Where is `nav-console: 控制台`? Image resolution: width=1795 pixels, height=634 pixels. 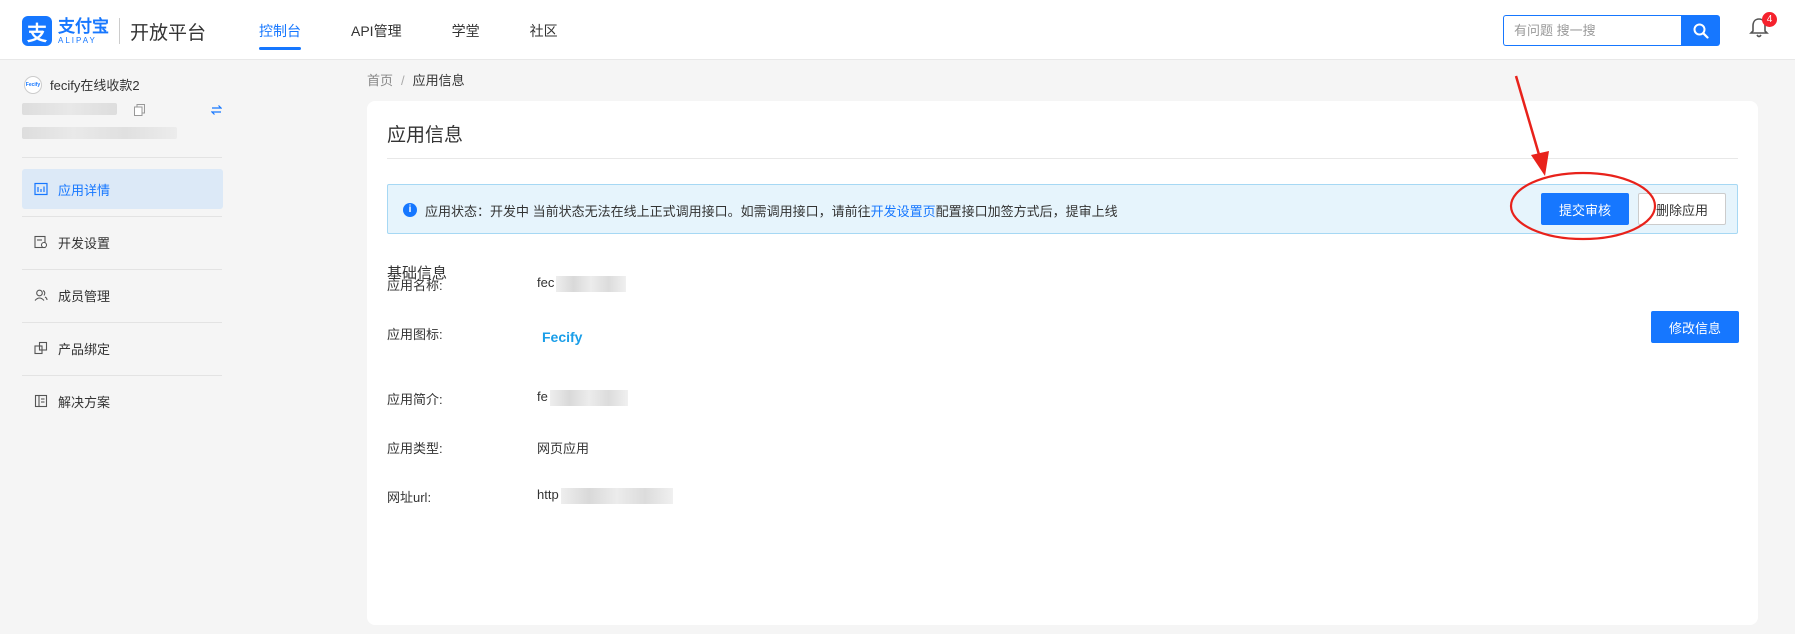
nav-console: 控制台 is located at coordinates (280, 30).